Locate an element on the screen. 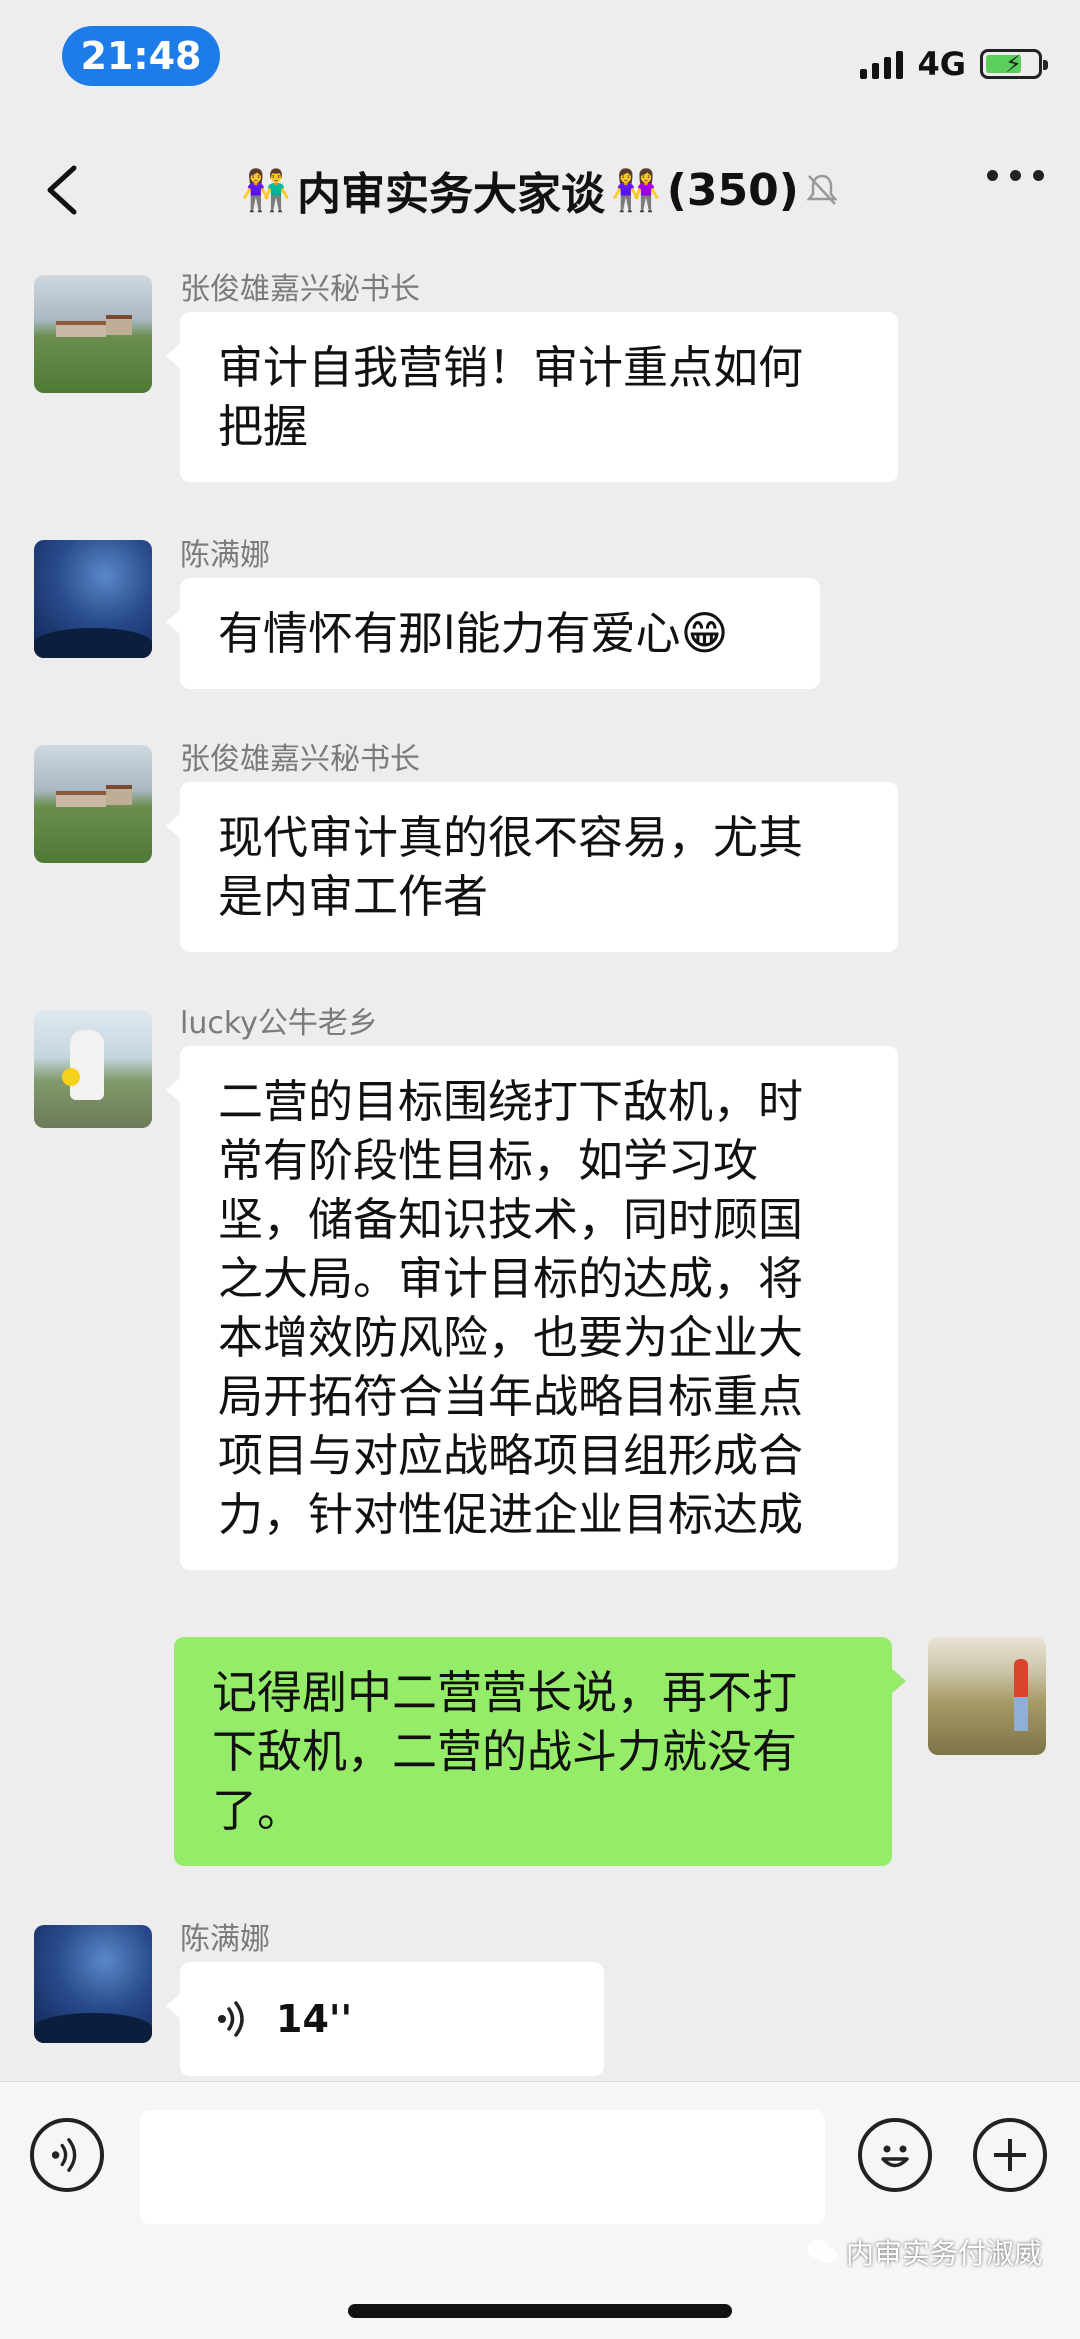 The image size is (1080, 2339). status-indicators: 4G ⚡ is located at coordinates (954, 64).